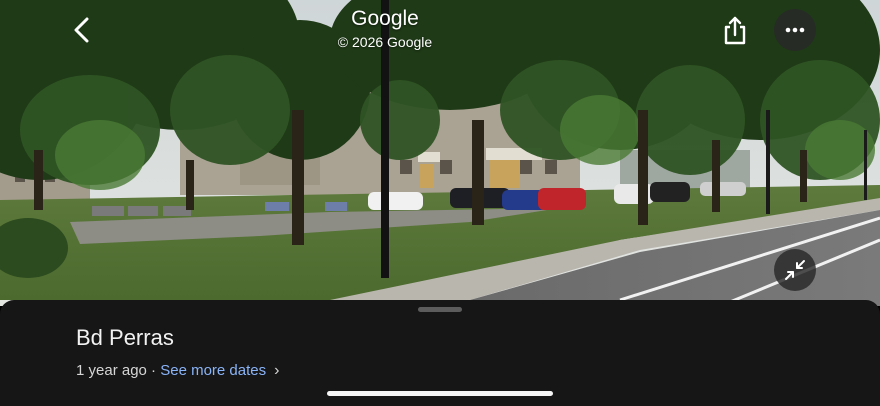  I want to click on more-horizontal-icon, so click(795, 30).